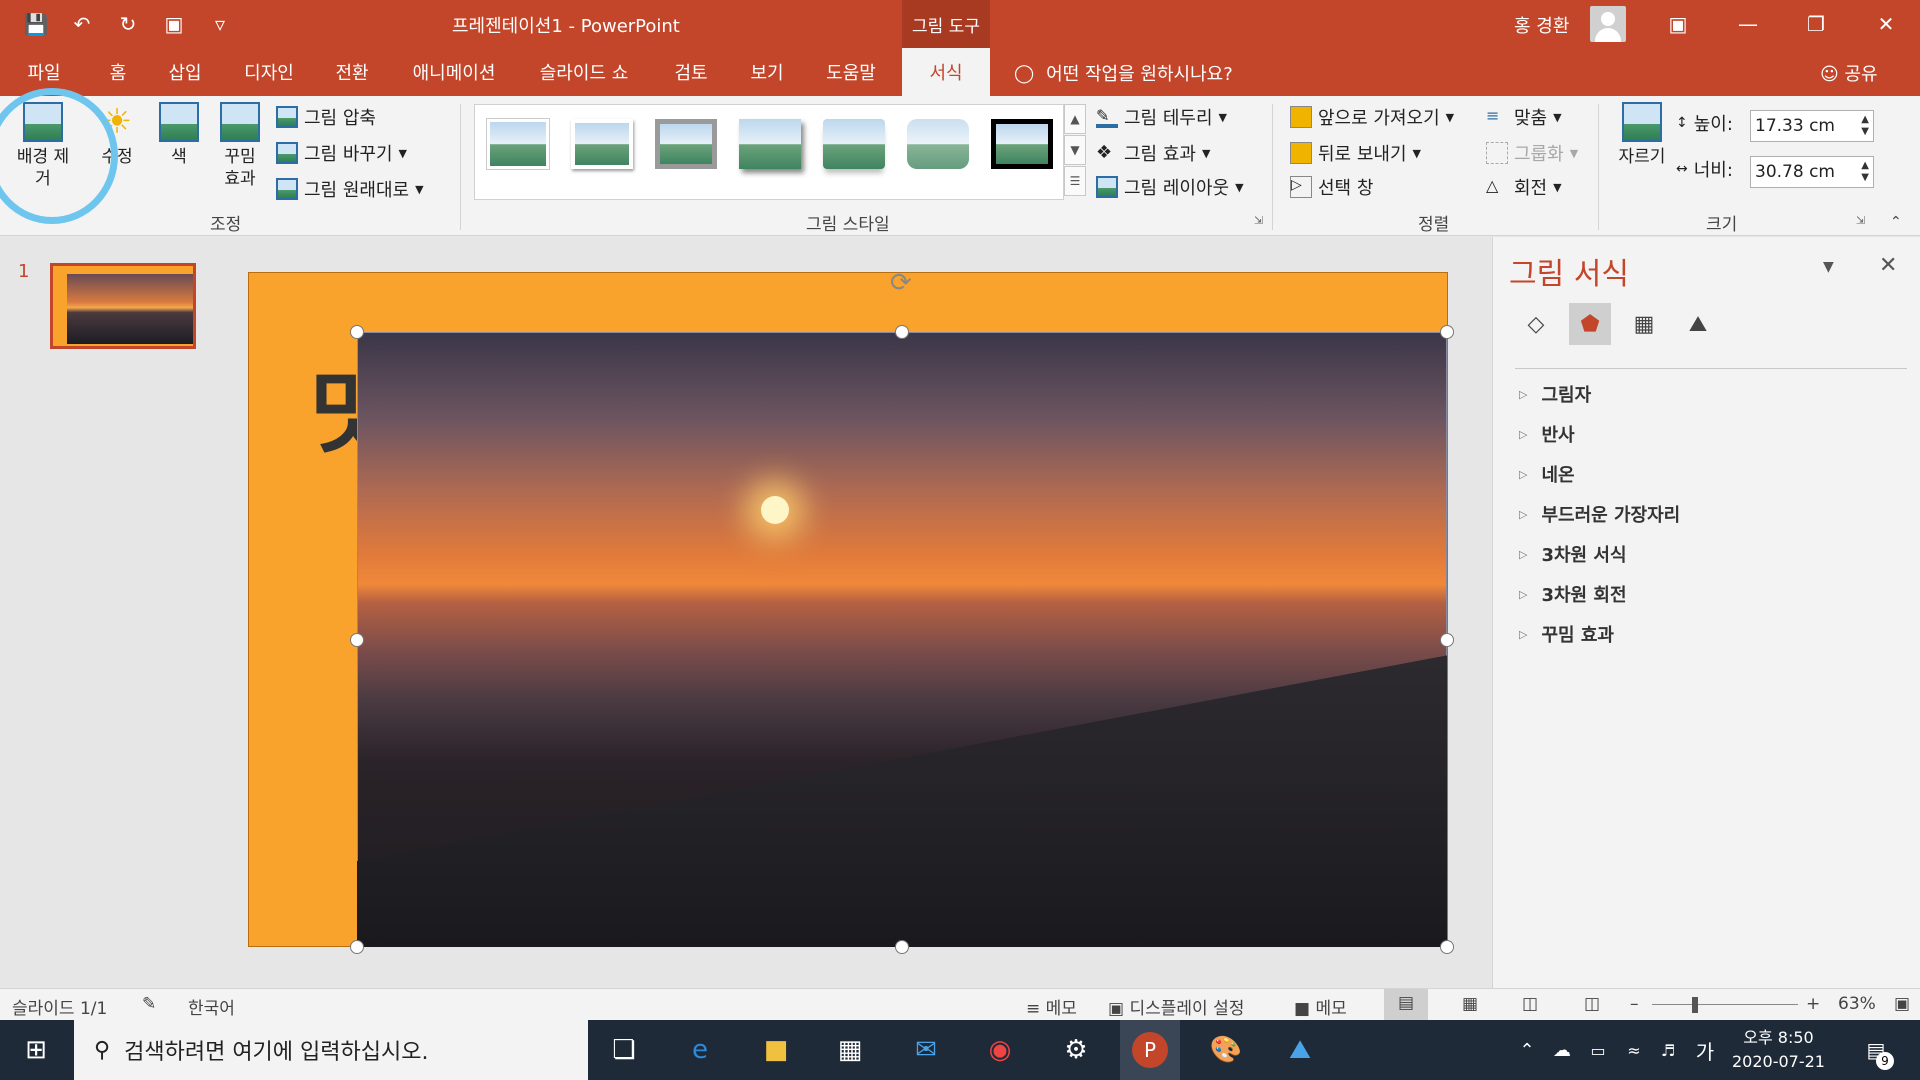 Image resolution: width=1920 pixels, height=1080 pixels. Describe the element at coordinates (624, 1050) in the screenshot. I see `task-view-icon: ❏` at that location.